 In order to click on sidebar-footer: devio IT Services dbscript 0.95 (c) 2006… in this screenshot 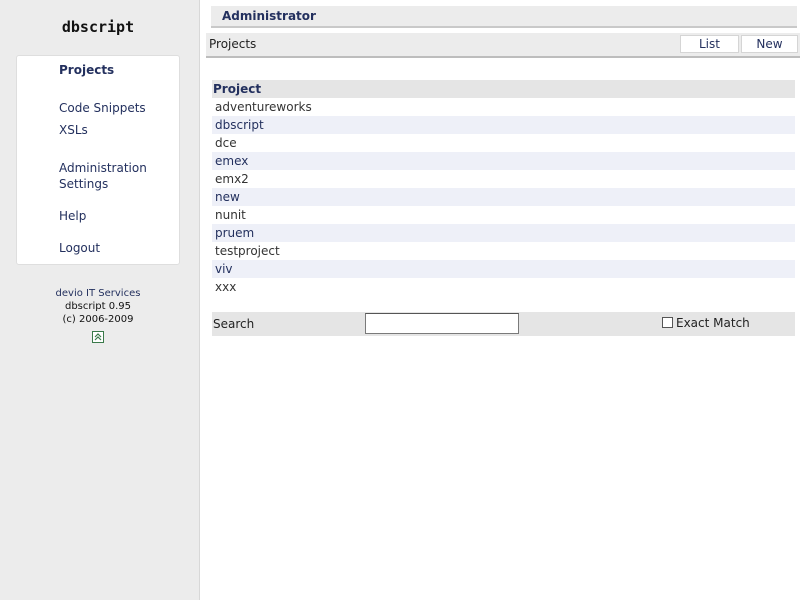, I will do `click(98, 317)`.